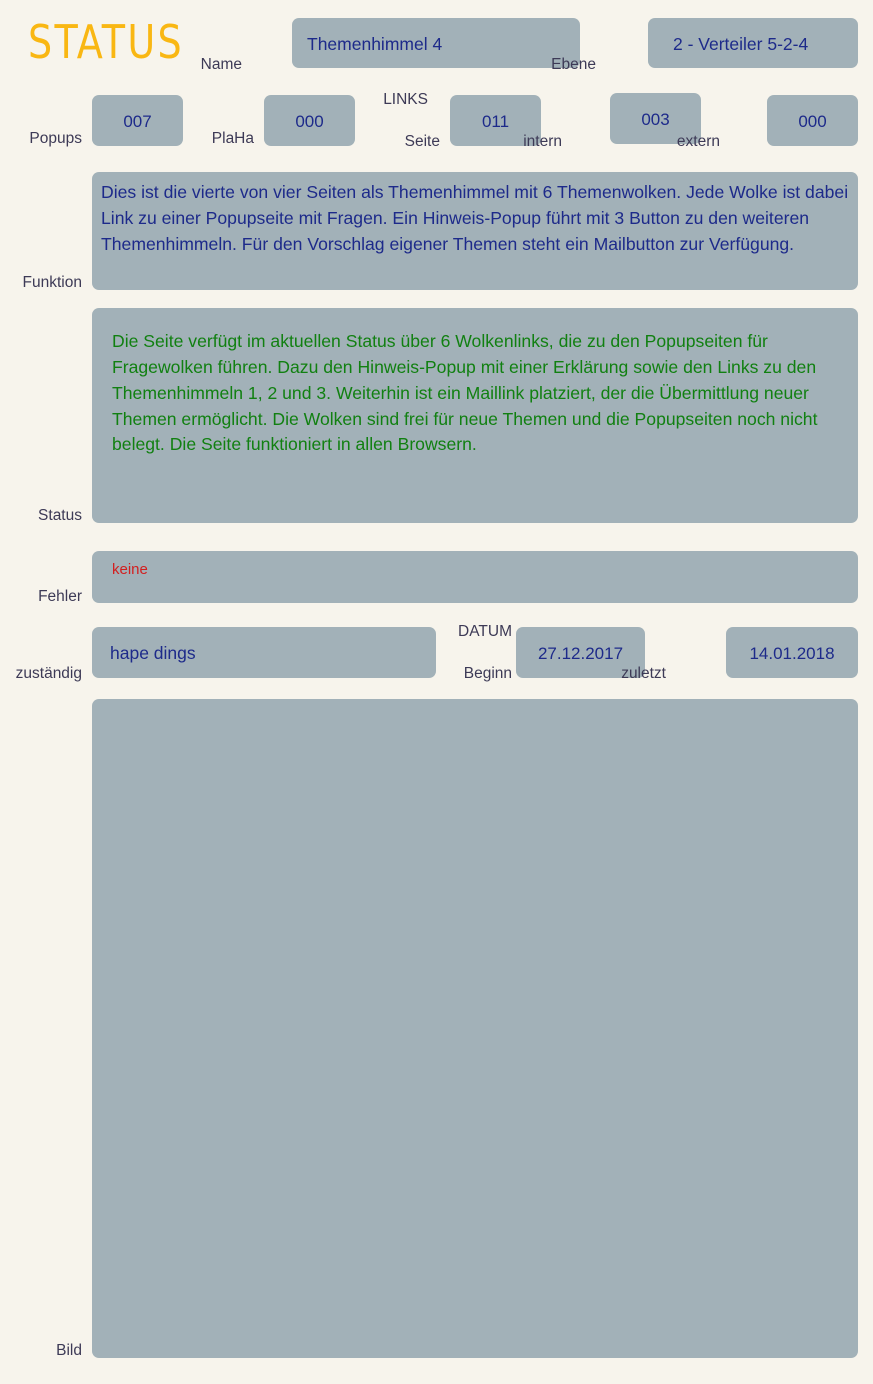  What do you see at coordinates (375, 44) in the screenshot?
I see `name-value: Themenhimmel 4` at bounding box center [375, 44].